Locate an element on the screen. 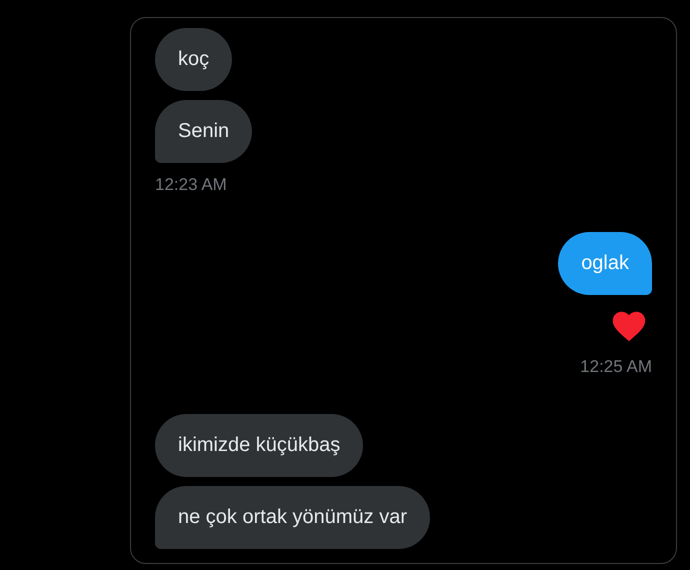  message-bubble: ne çok ortak yönümüz var is located at coordinates (292, 517).